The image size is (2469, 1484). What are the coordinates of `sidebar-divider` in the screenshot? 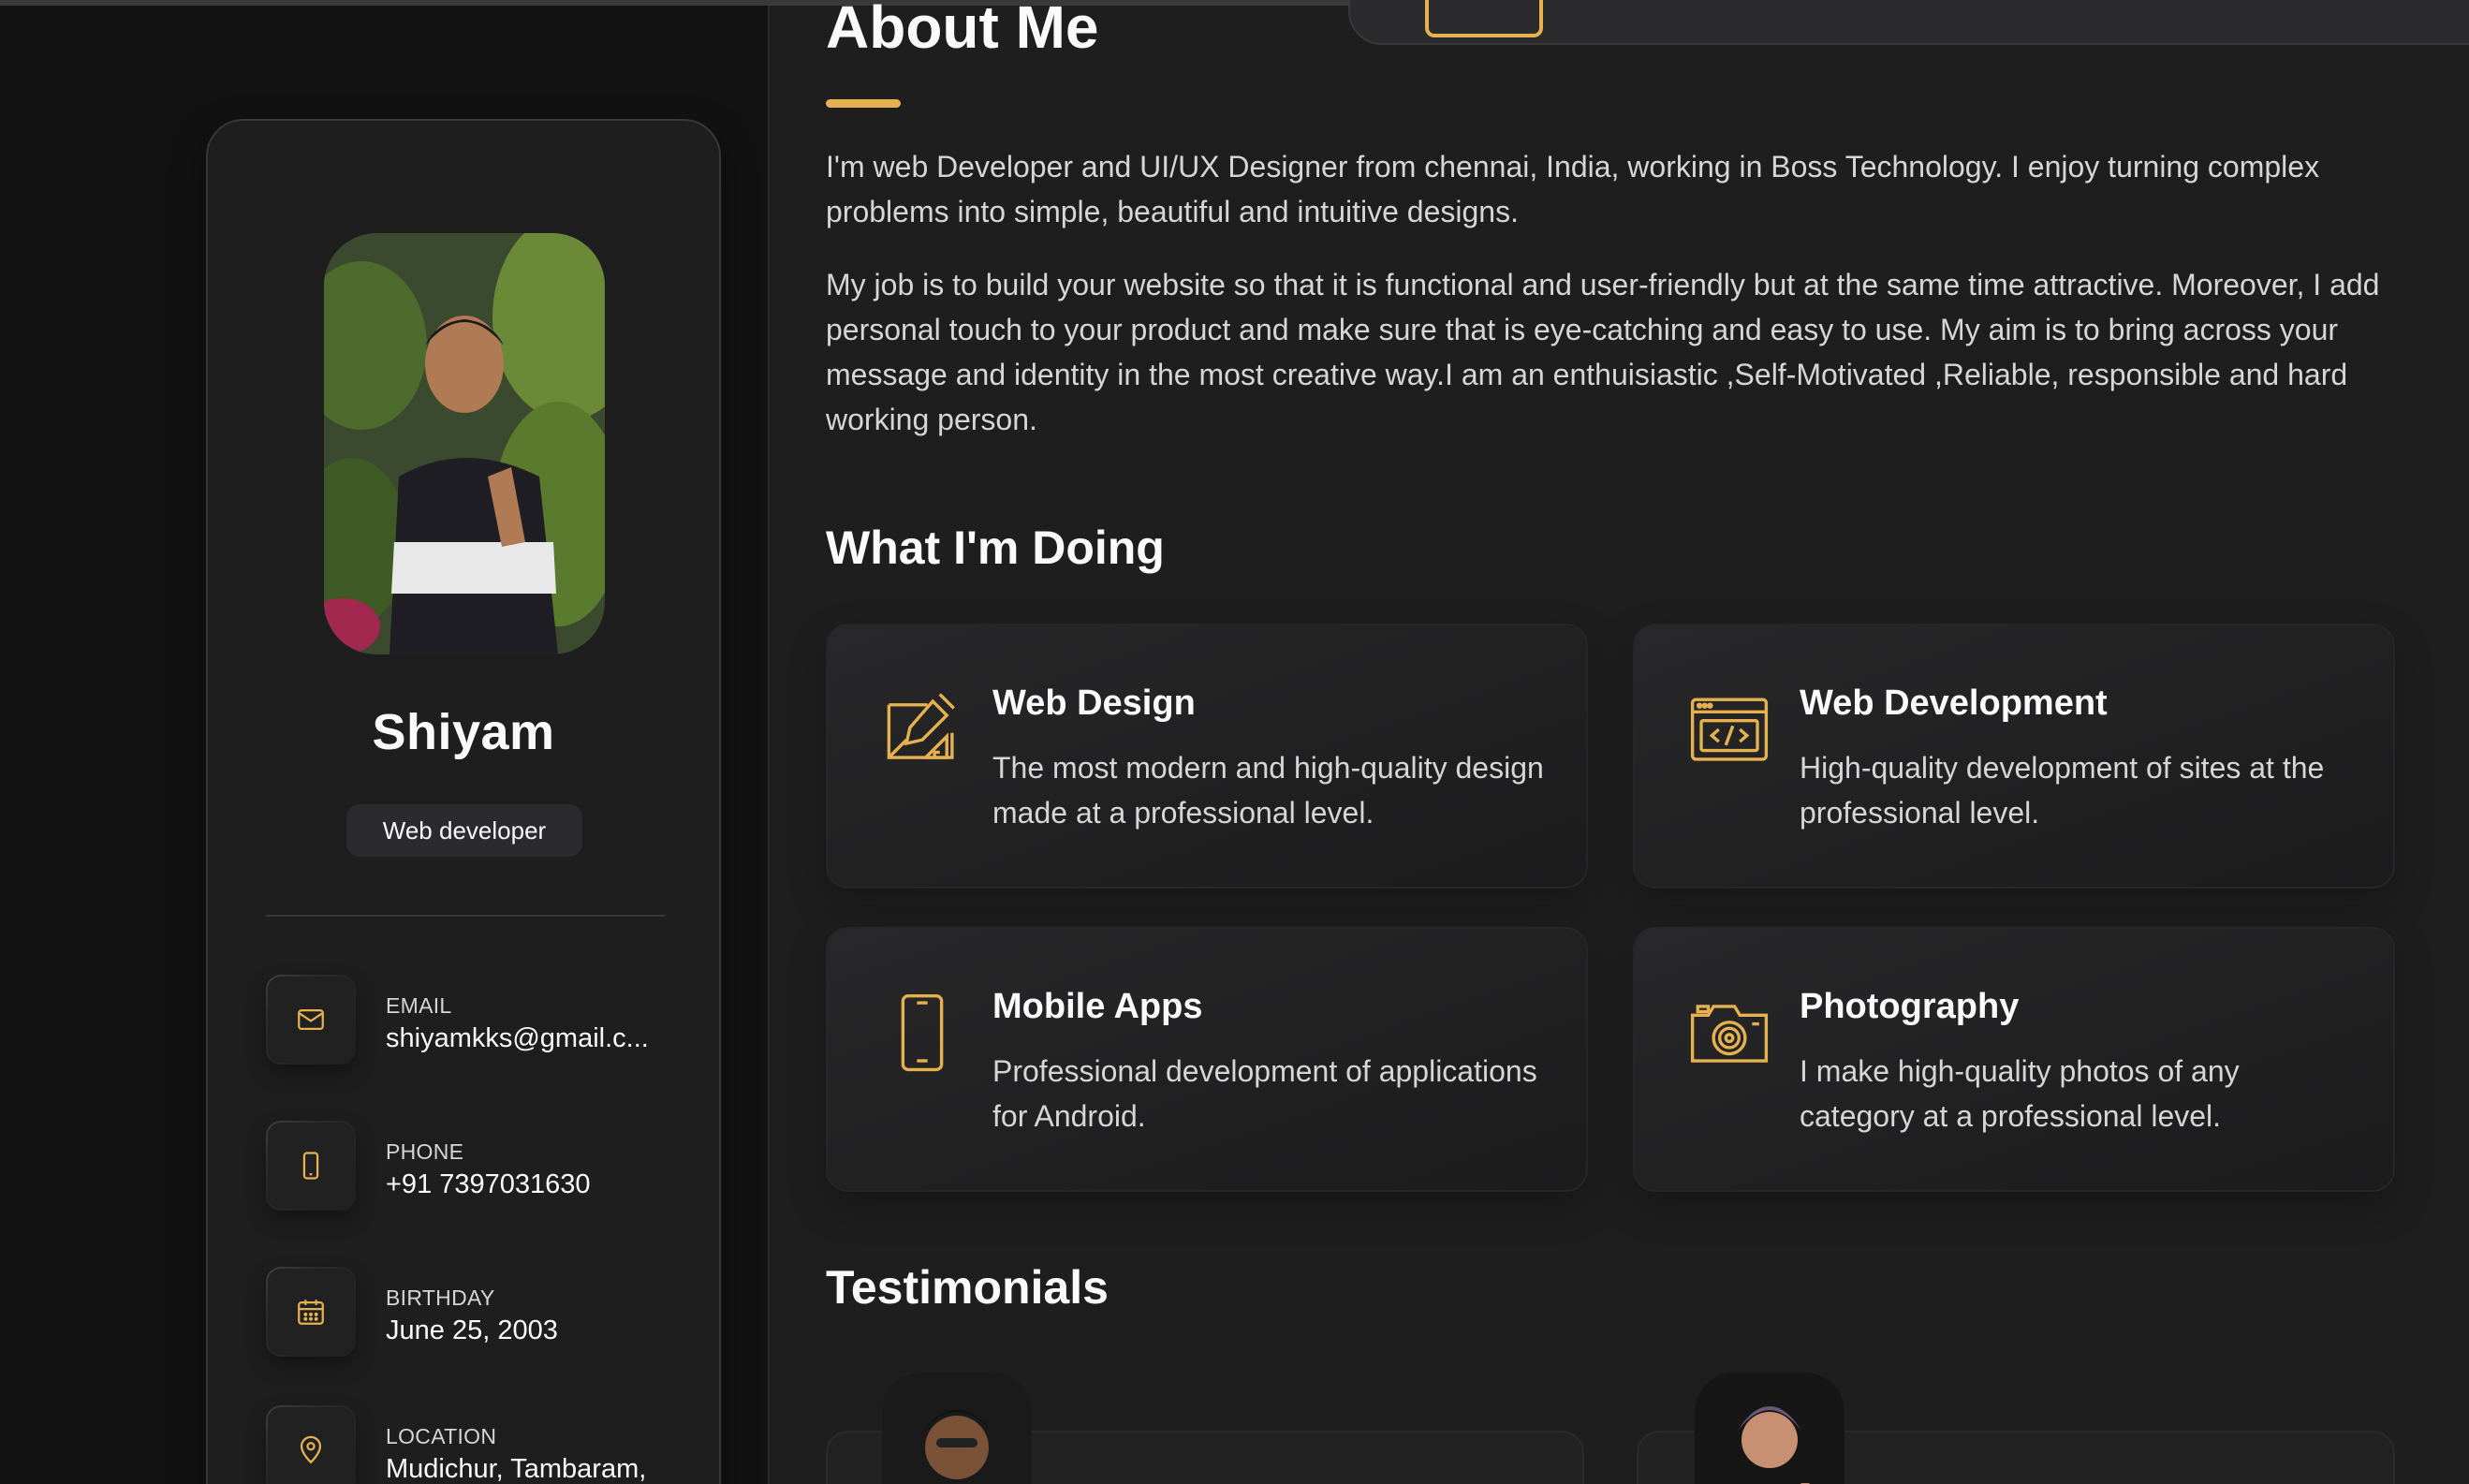 It's located at (465, 916).